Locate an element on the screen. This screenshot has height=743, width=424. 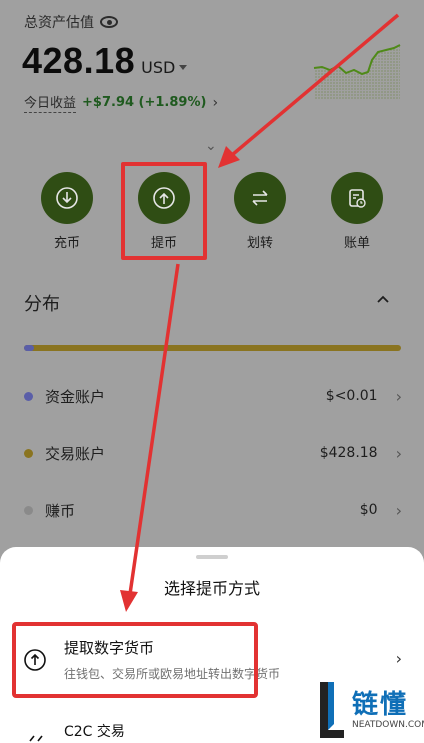
sheet-handle is located at coordinates (212, 557).